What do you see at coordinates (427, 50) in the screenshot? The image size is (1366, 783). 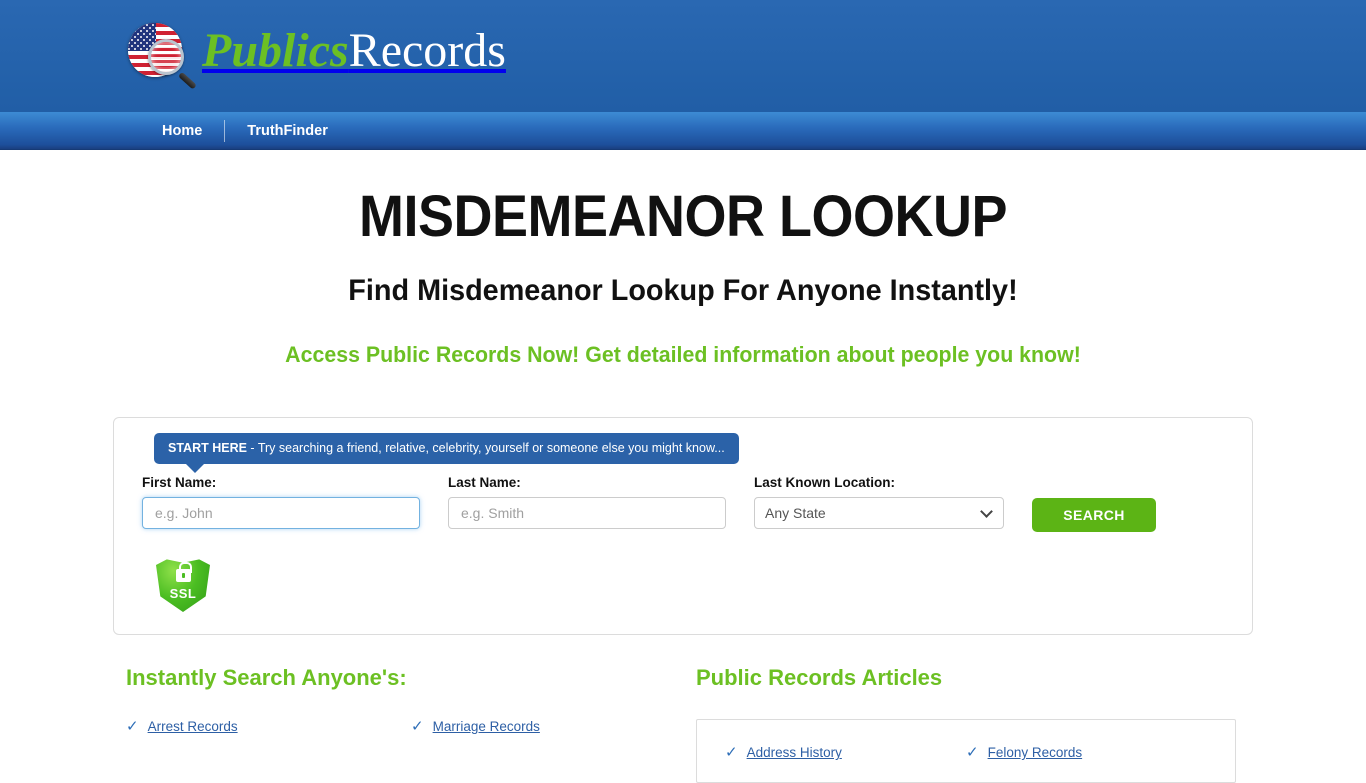 I see `logo-text-records: Records` at bounding box center [427, 50].